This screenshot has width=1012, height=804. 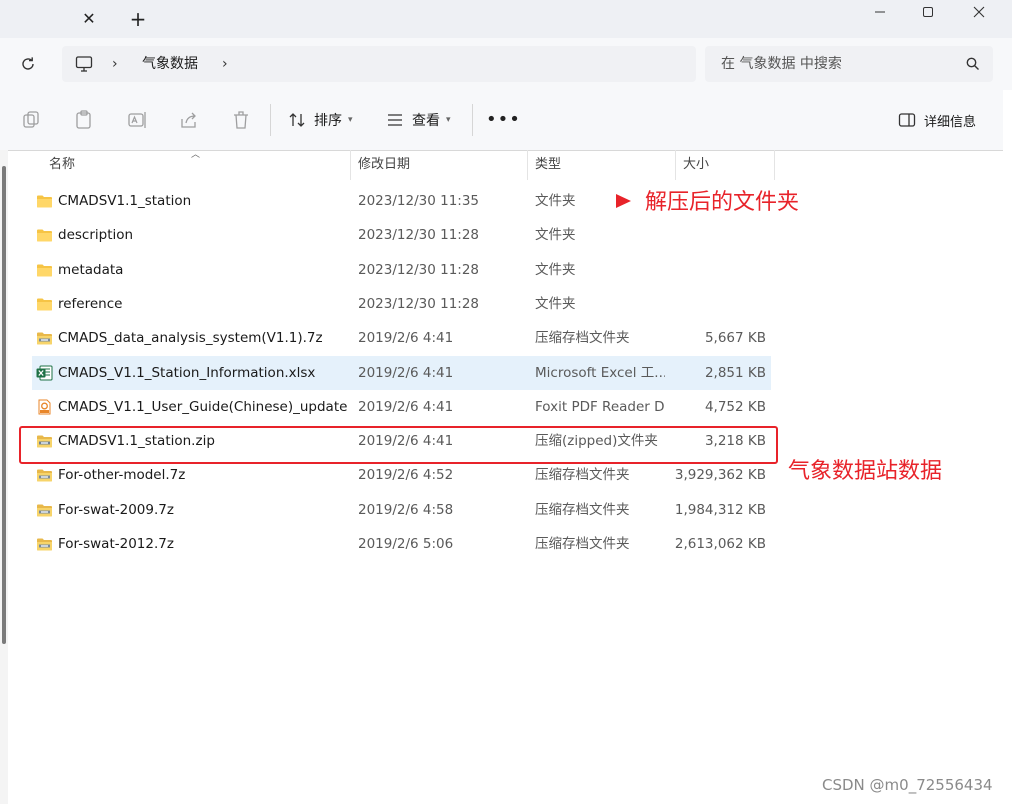 I want to click on view-button: 查看 ▾, so click(x=418, y=120).